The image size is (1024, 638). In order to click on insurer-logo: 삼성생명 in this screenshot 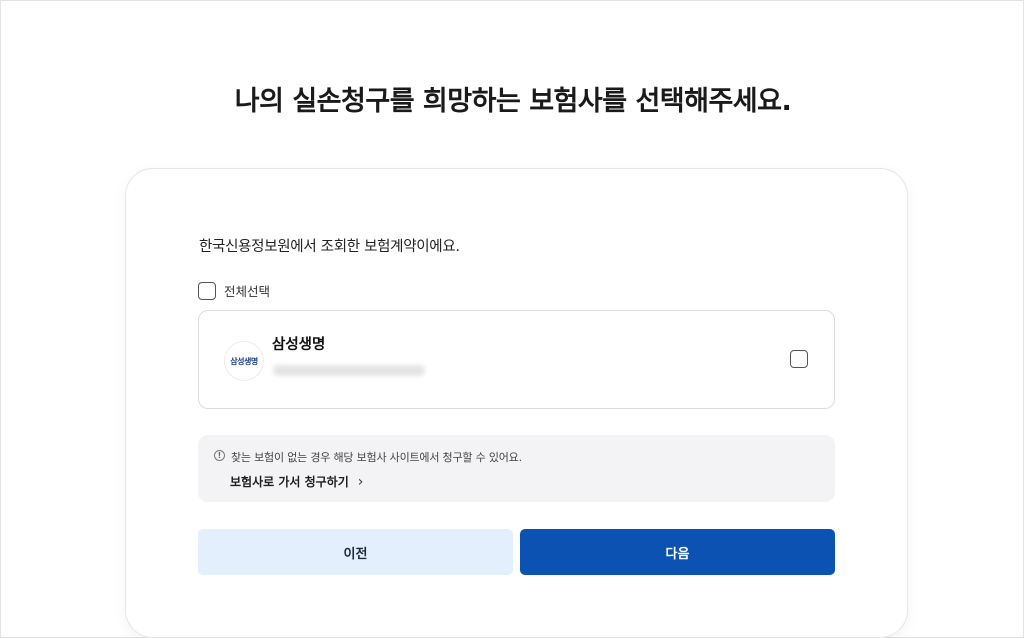, I will do `click(244, 361)`.